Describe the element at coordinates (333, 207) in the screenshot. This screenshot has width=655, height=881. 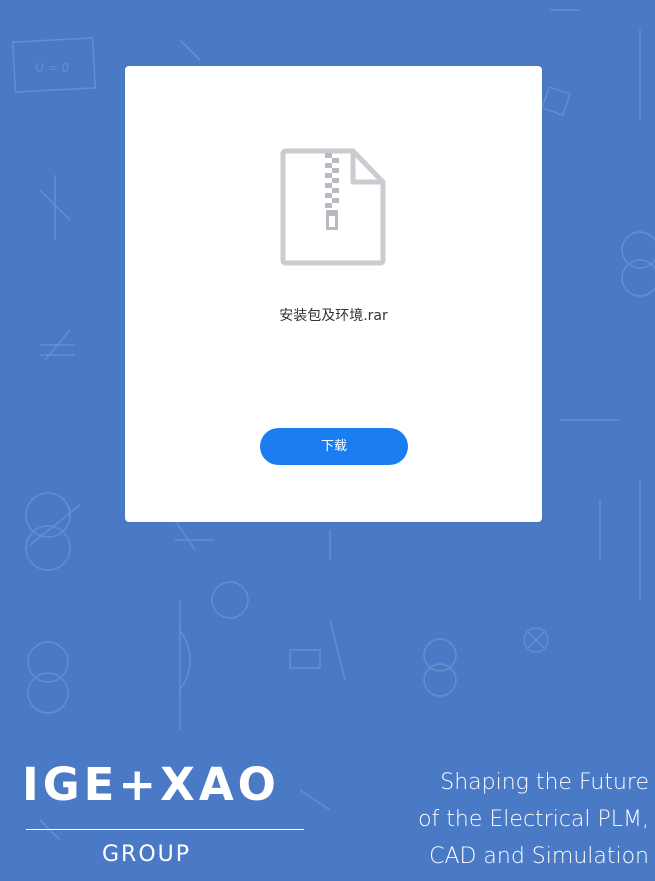
I see `zip-file-icon` at that location.